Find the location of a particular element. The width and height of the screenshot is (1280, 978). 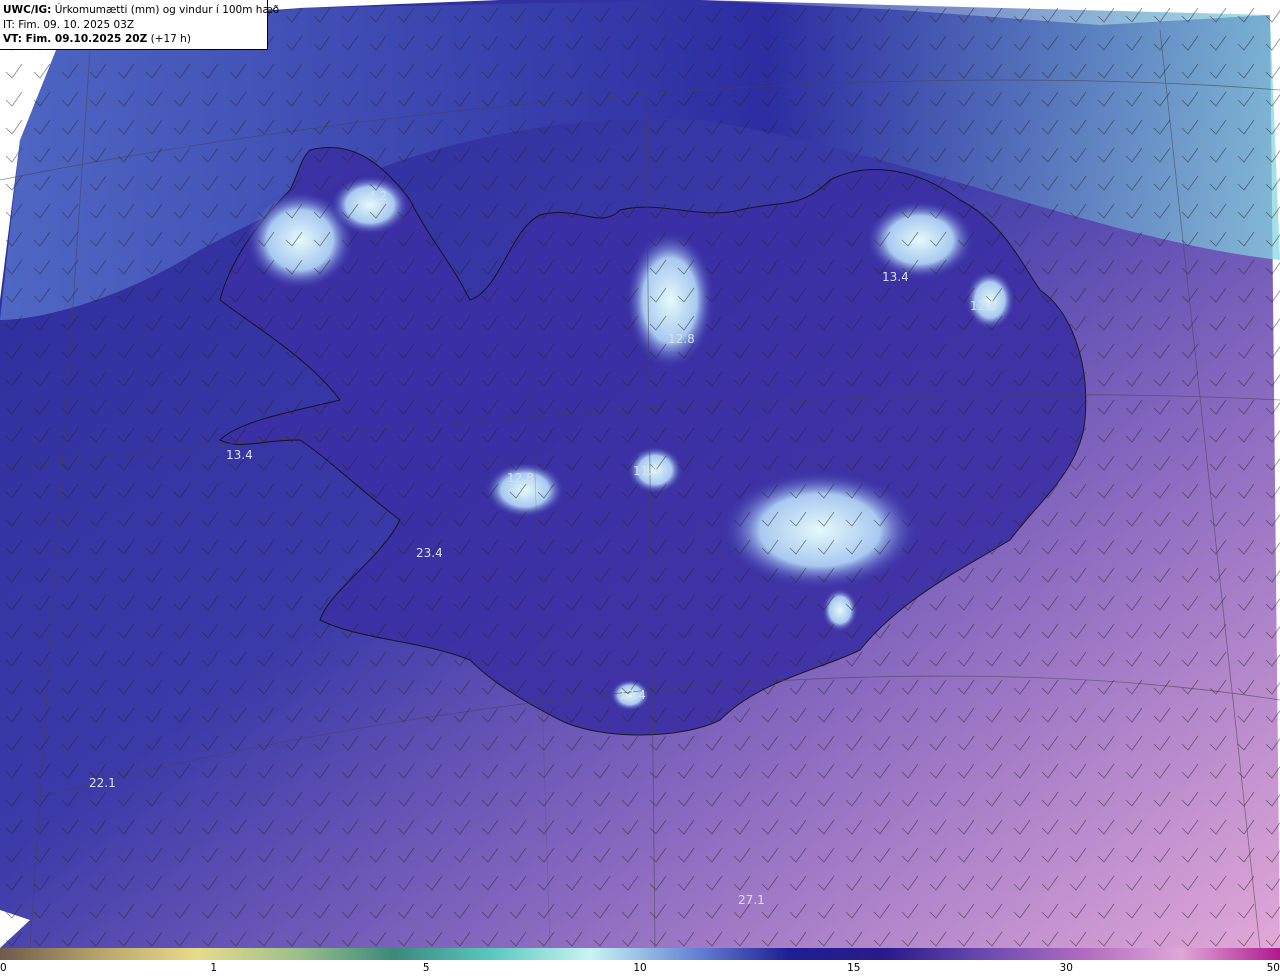

point-label: 4.2 is located at coordinates (377, 196).